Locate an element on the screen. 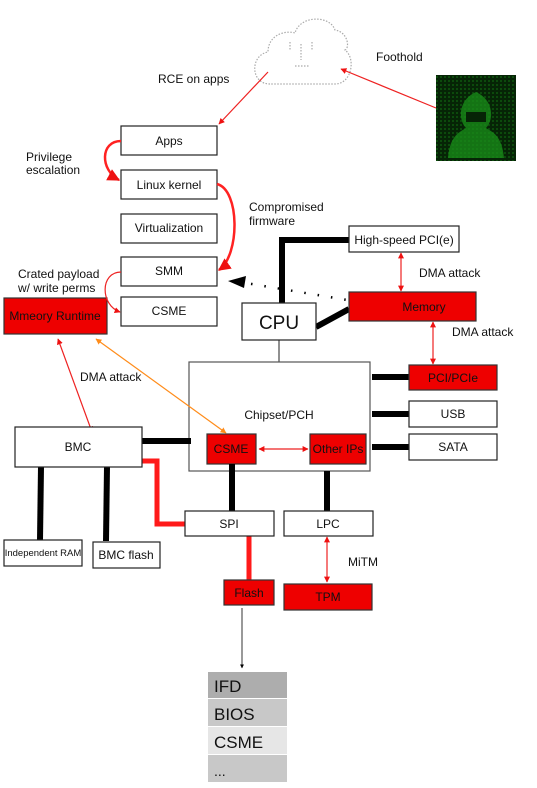  high-speed-pci-box: High-speed PCI(e) is located at coordinates (404, 239).